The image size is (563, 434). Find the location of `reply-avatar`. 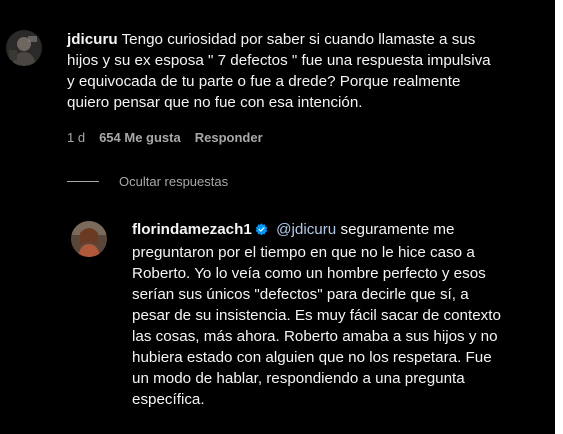

reply-avatar is located at coordinates (89, 239).